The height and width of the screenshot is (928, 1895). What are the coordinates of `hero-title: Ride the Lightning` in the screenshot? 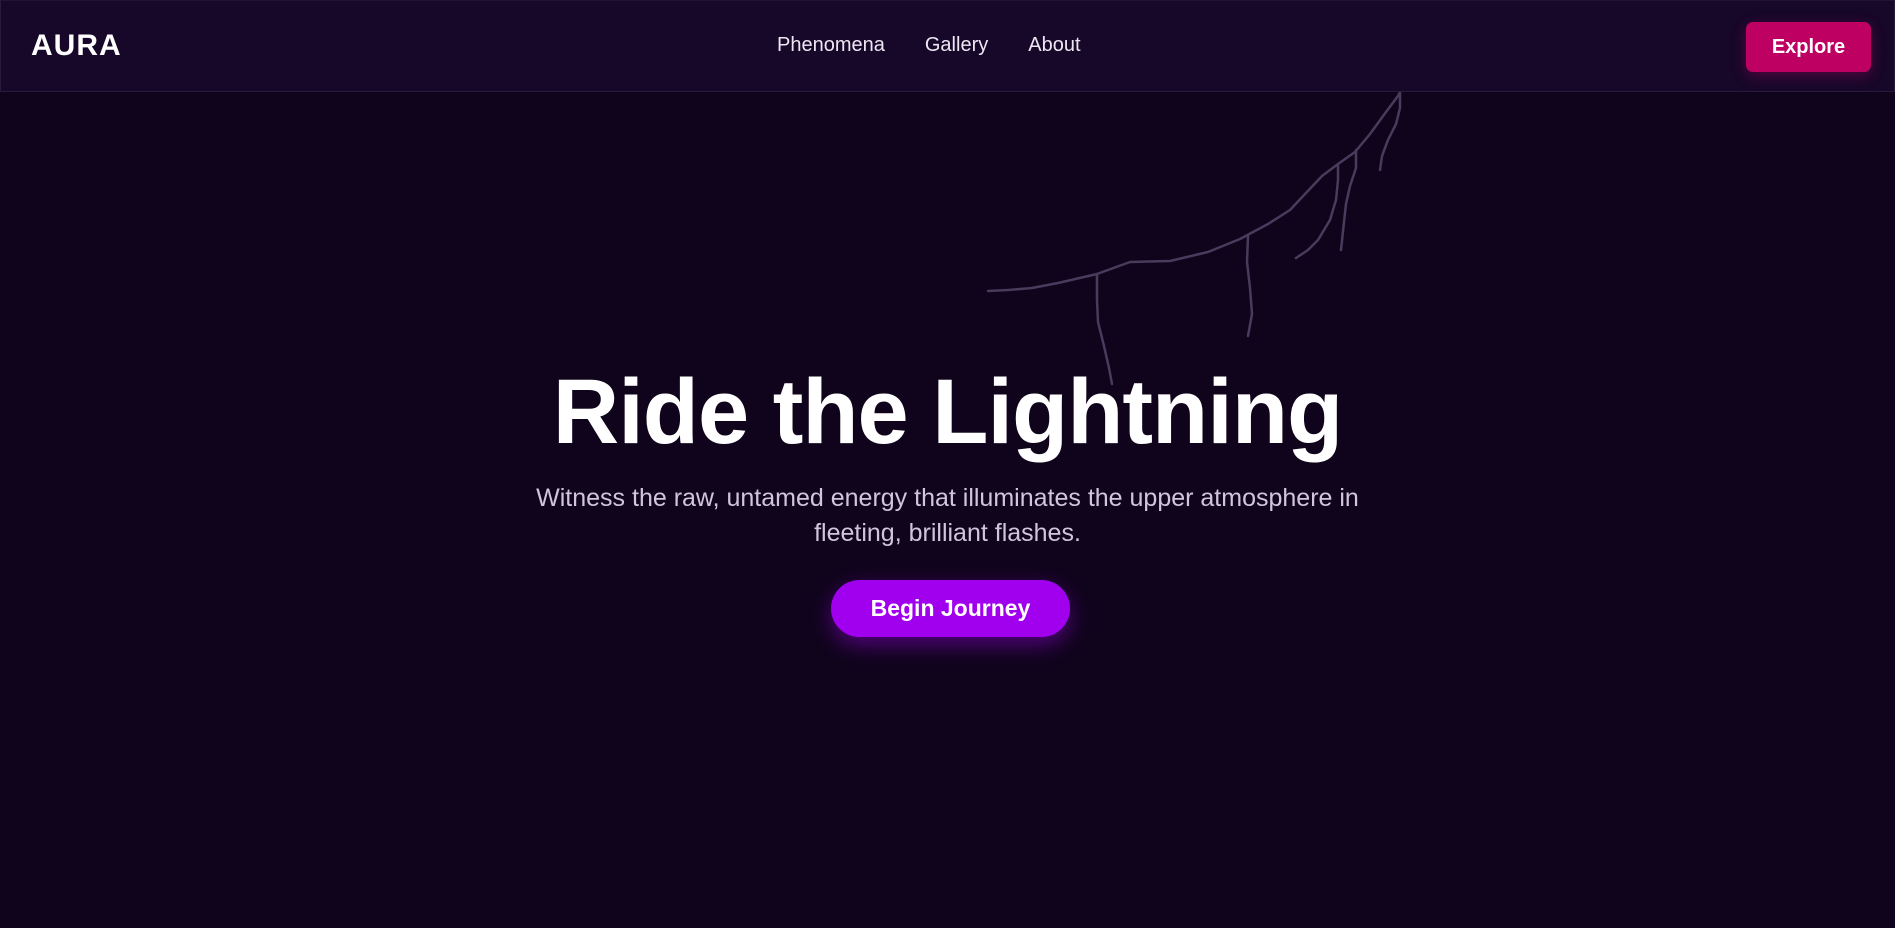 It's located at (947, 412).